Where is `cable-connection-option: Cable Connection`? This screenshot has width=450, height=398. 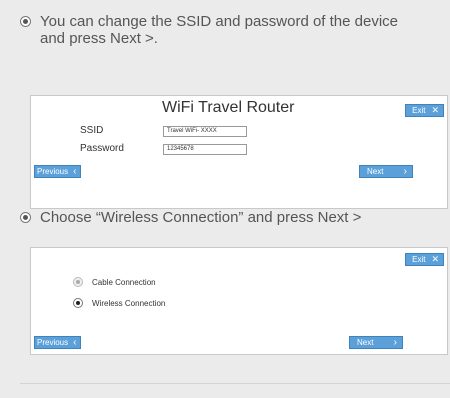
cable-connection-option: Cable Connection is located at coordinates (114, 282).